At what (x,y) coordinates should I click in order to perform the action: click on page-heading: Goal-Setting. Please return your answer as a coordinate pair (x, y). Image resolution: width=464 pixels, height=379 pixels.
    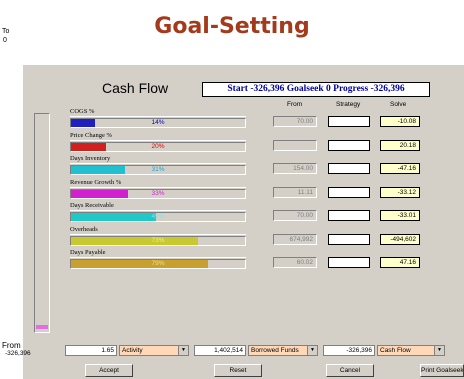
    Looking at the image, I should click on (232, 26).